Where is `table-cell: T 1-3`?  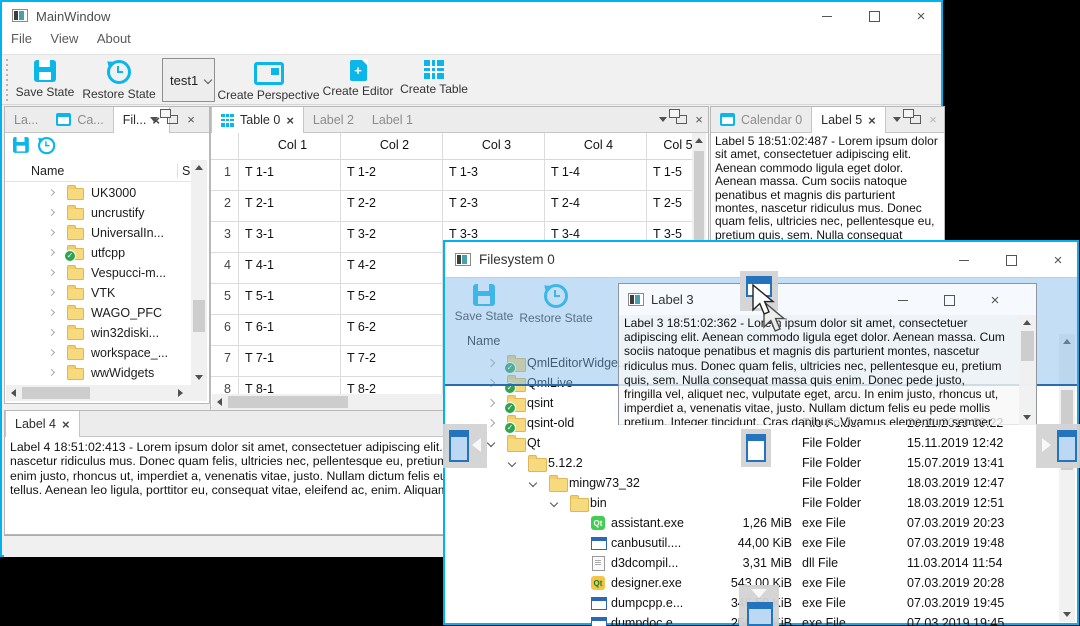 table-cell: T 1-3 is located at coordinates (494, 175).